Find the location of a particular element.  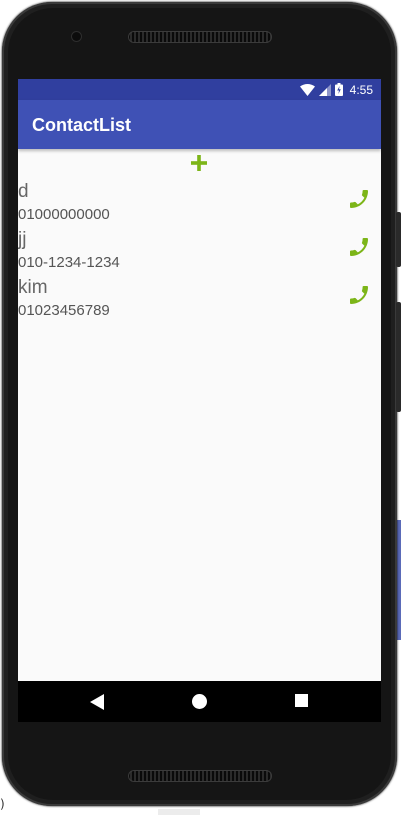

status-time: 4:55 is located at coordinates (361, 89).